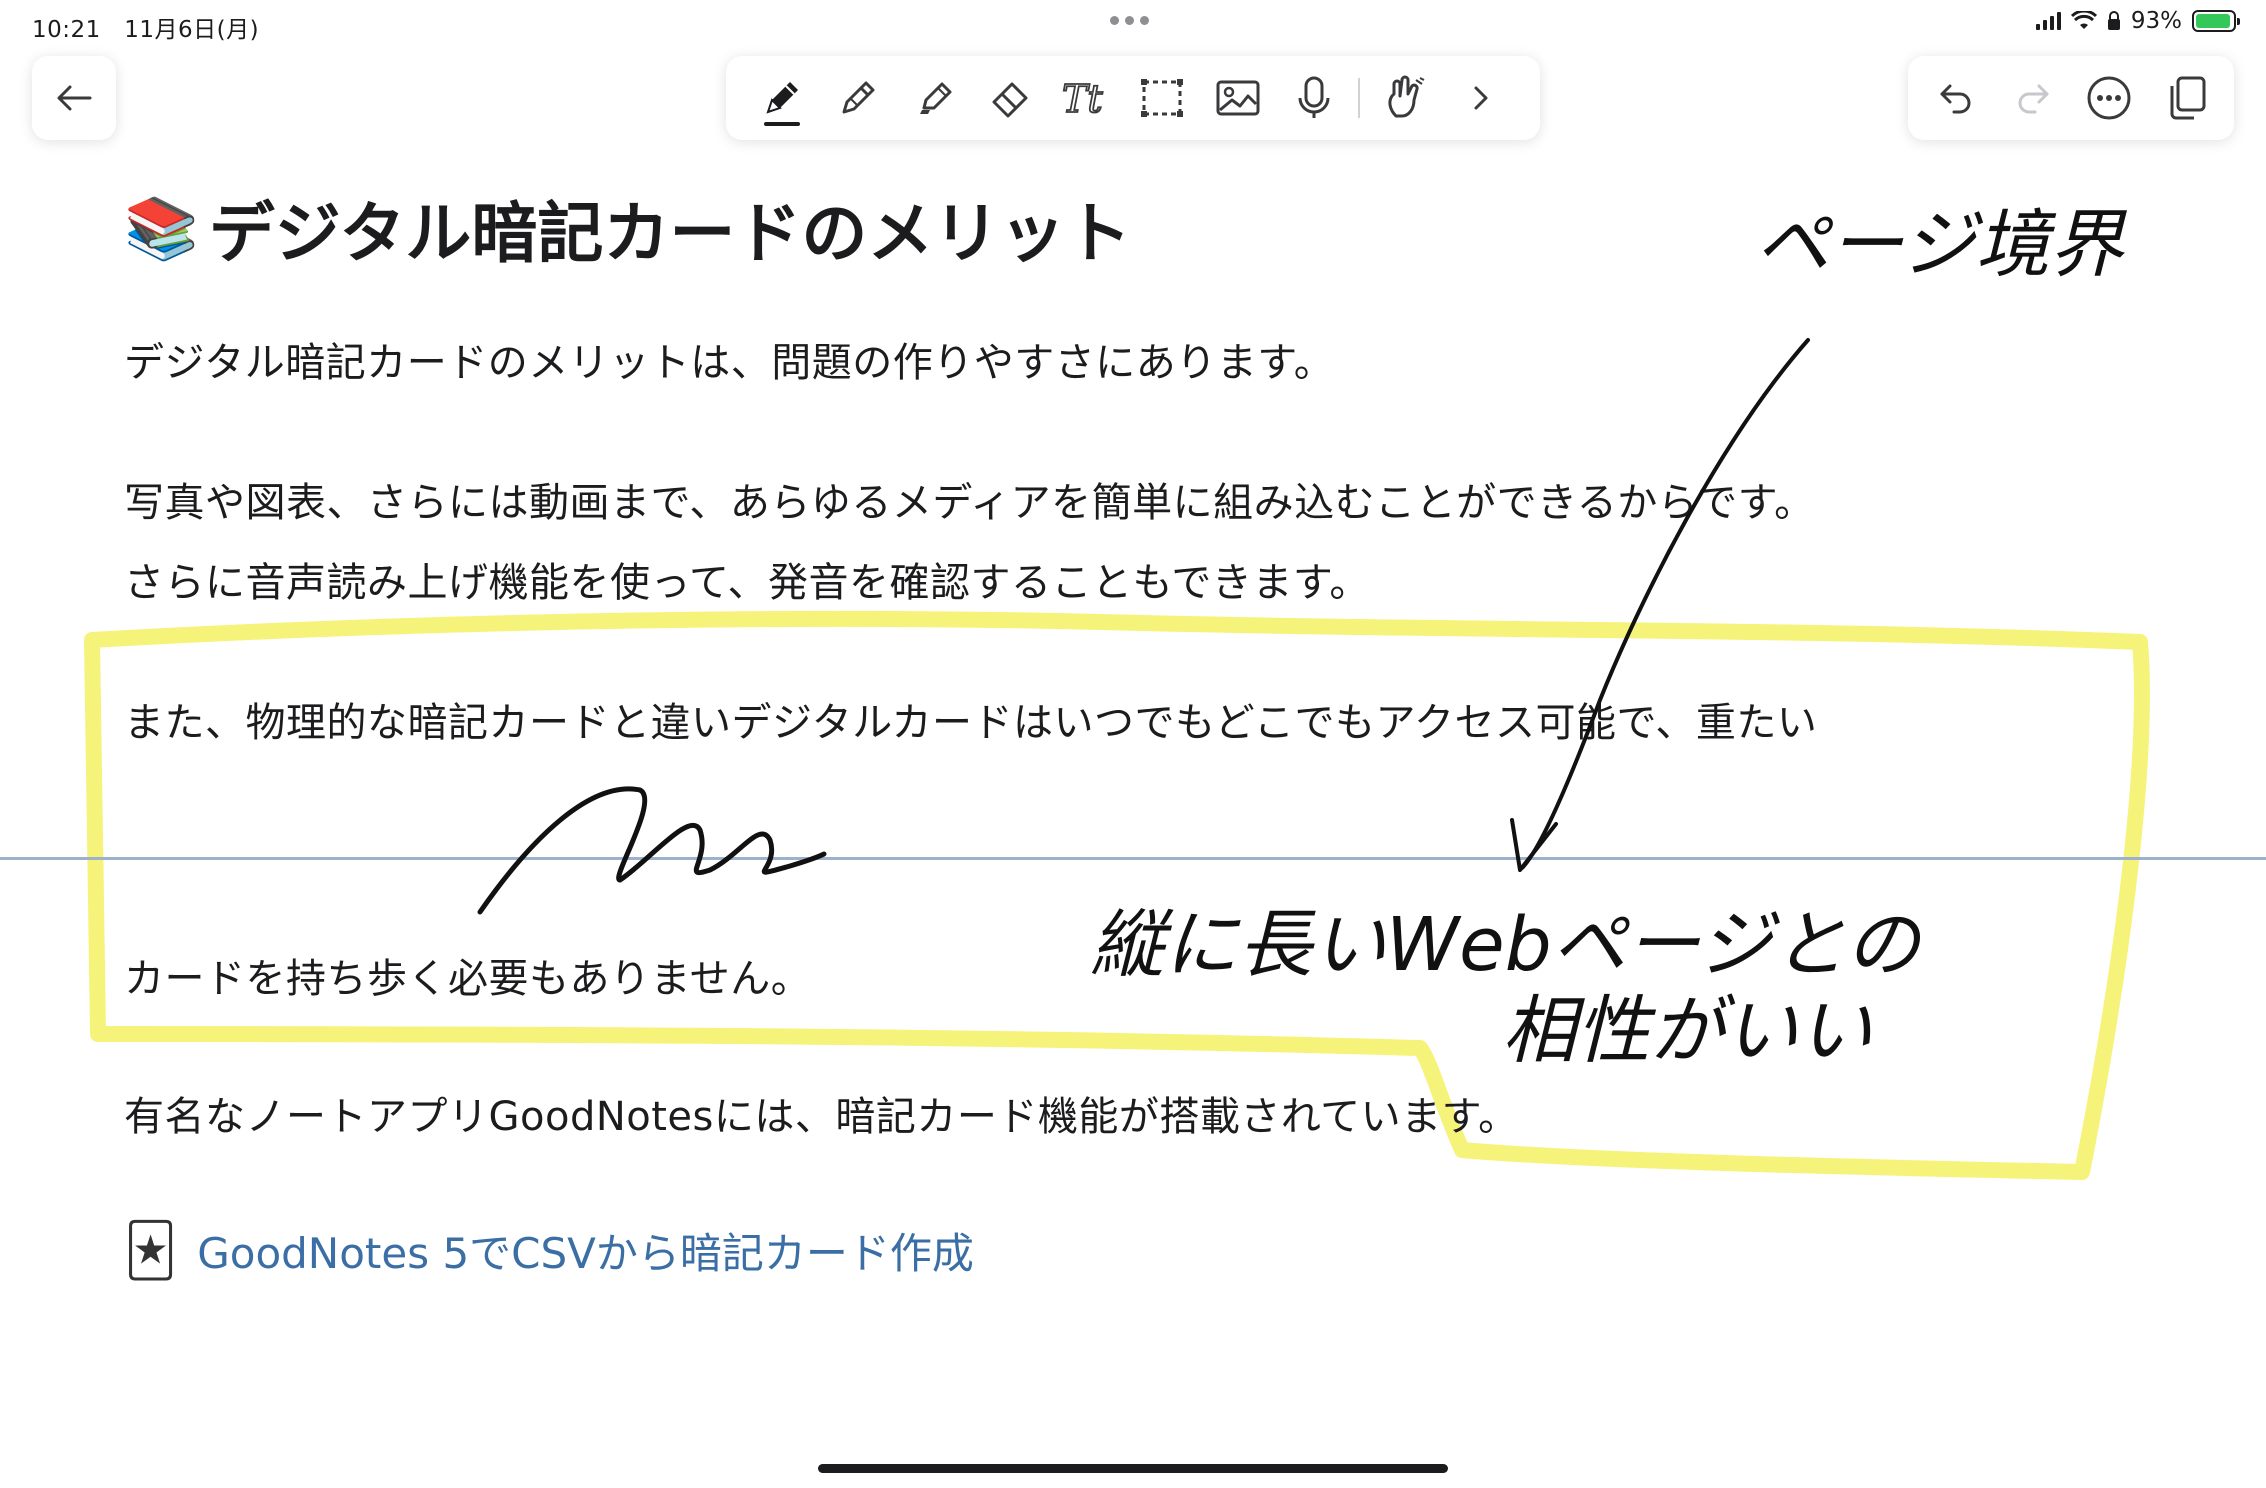 Image resolution: width=2266 pixels, height=1488 pixels. Describe the element at coordinates (1133, 1468) in the screenshot. I see `home-indicator` at that location.